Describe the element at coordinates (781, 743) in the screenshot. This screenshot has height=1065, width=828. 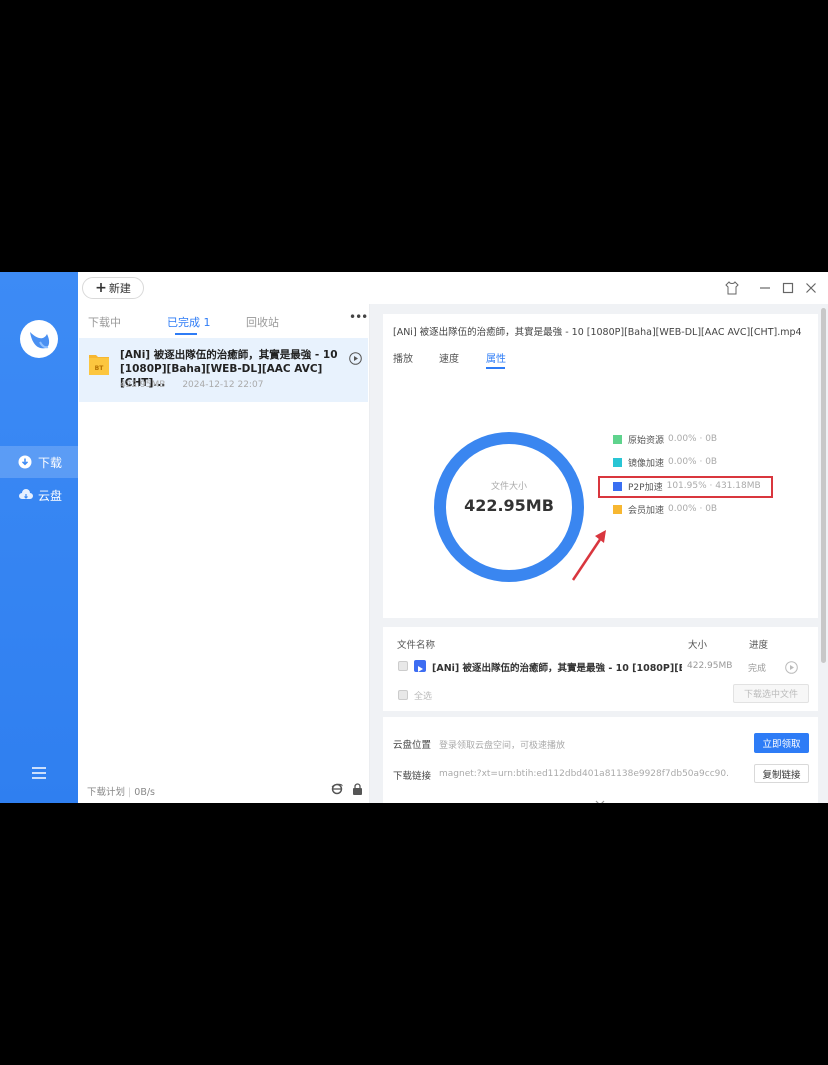
I see `claim-now-button: 立即领取` at that location.